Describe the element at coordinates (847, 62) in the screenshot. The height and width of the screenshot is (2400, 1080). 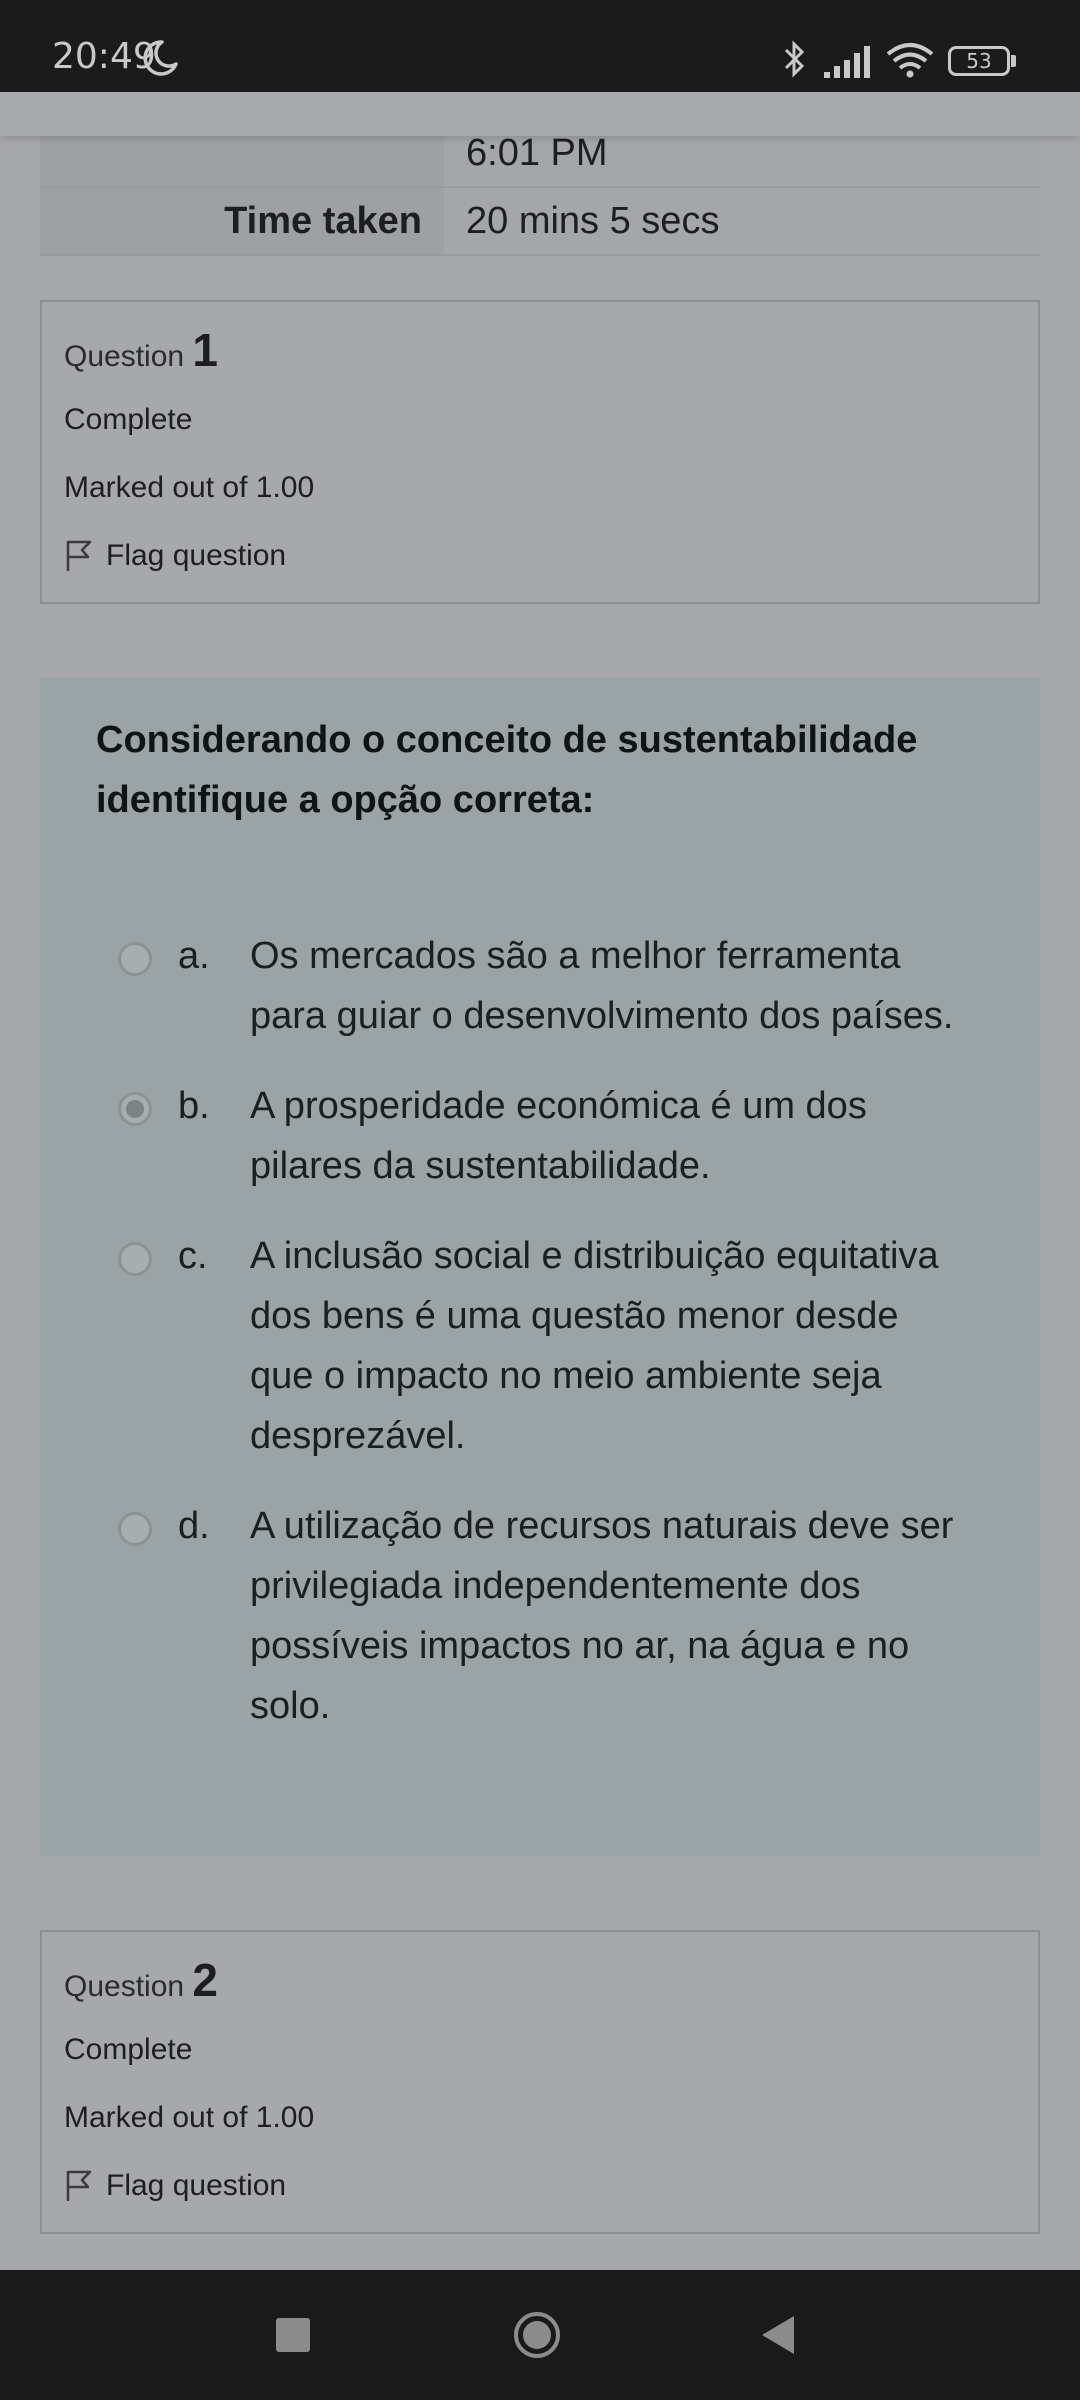
I see `signal-icon` at that location.